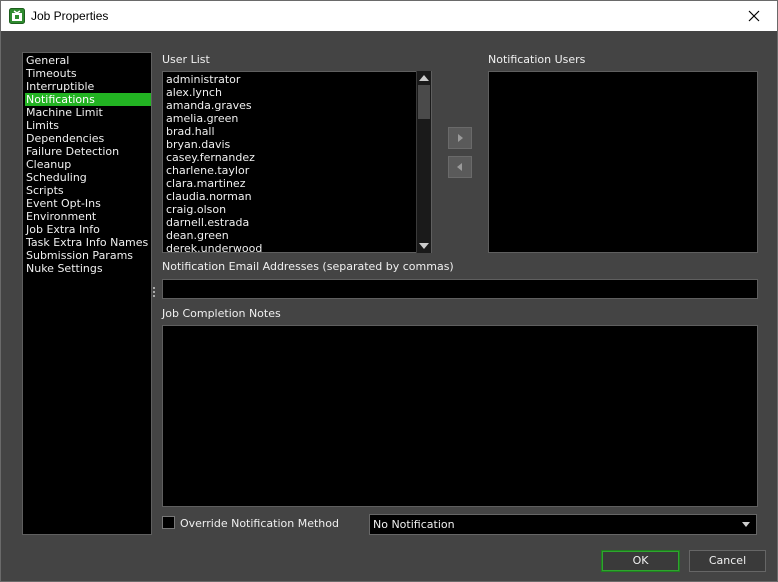  What do you see at coordinates (168, 522) in the screenshot?
I see `override-notification-checkbox` at bounding box center [168, 522].